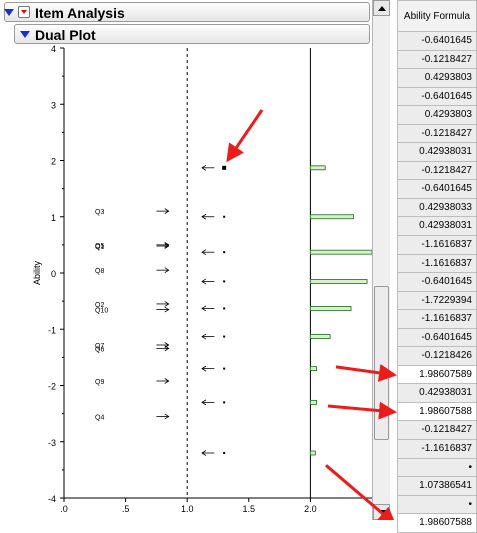  What do you see at coordinates (224, 167) in the screenshot?
I see `selected-ability-point` at bounding box center [224, 167].